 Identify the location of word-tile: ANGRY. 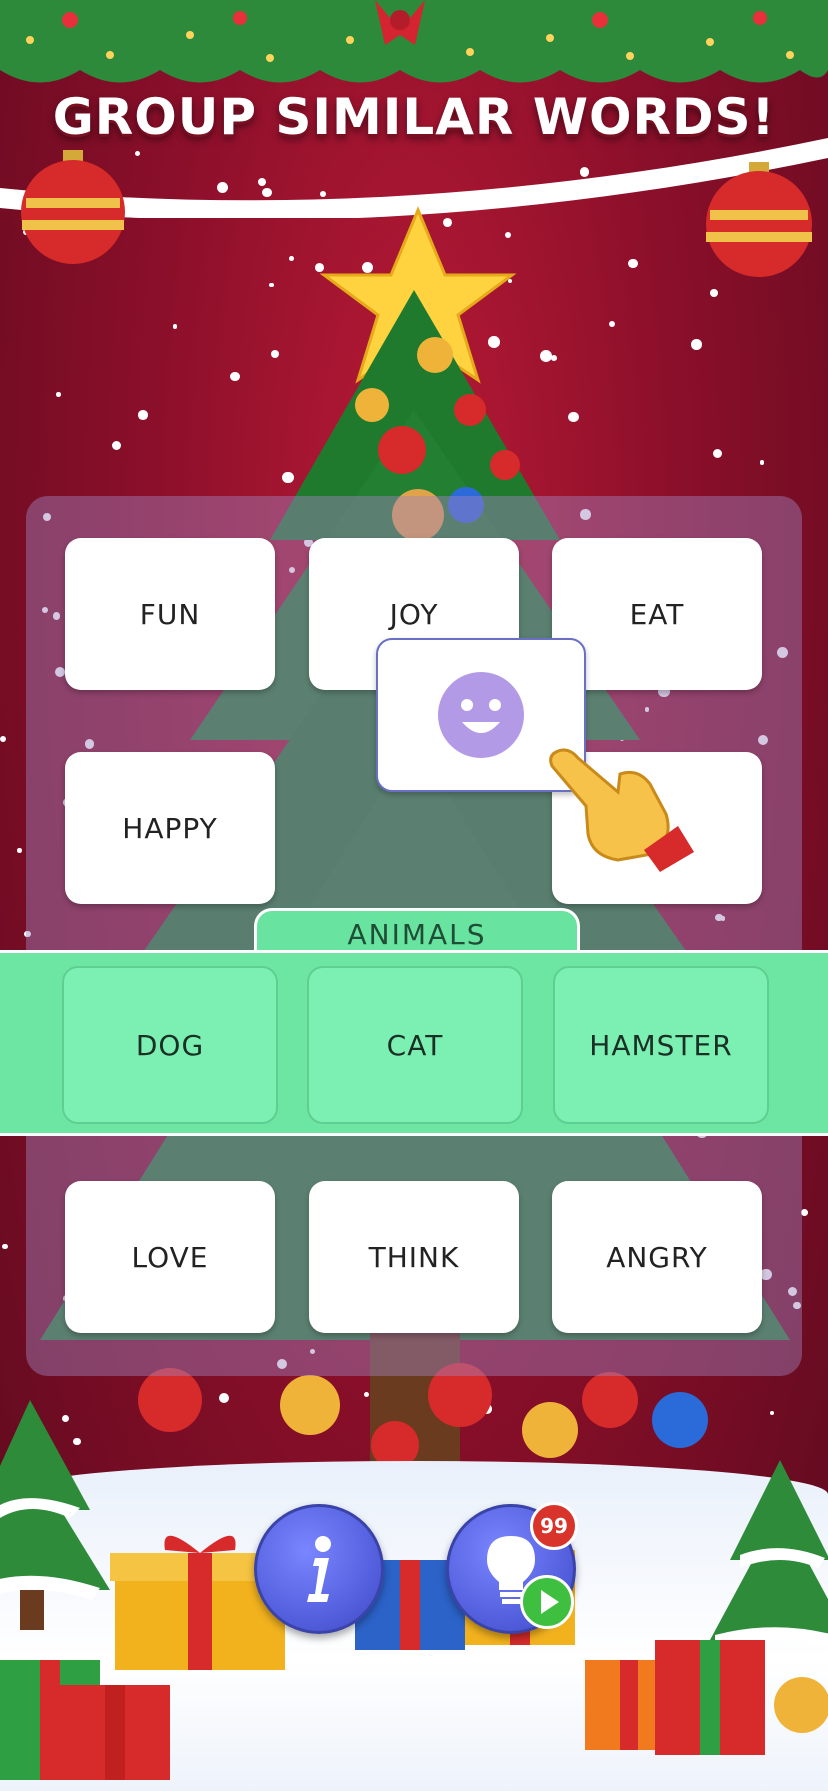
(657, 1257).